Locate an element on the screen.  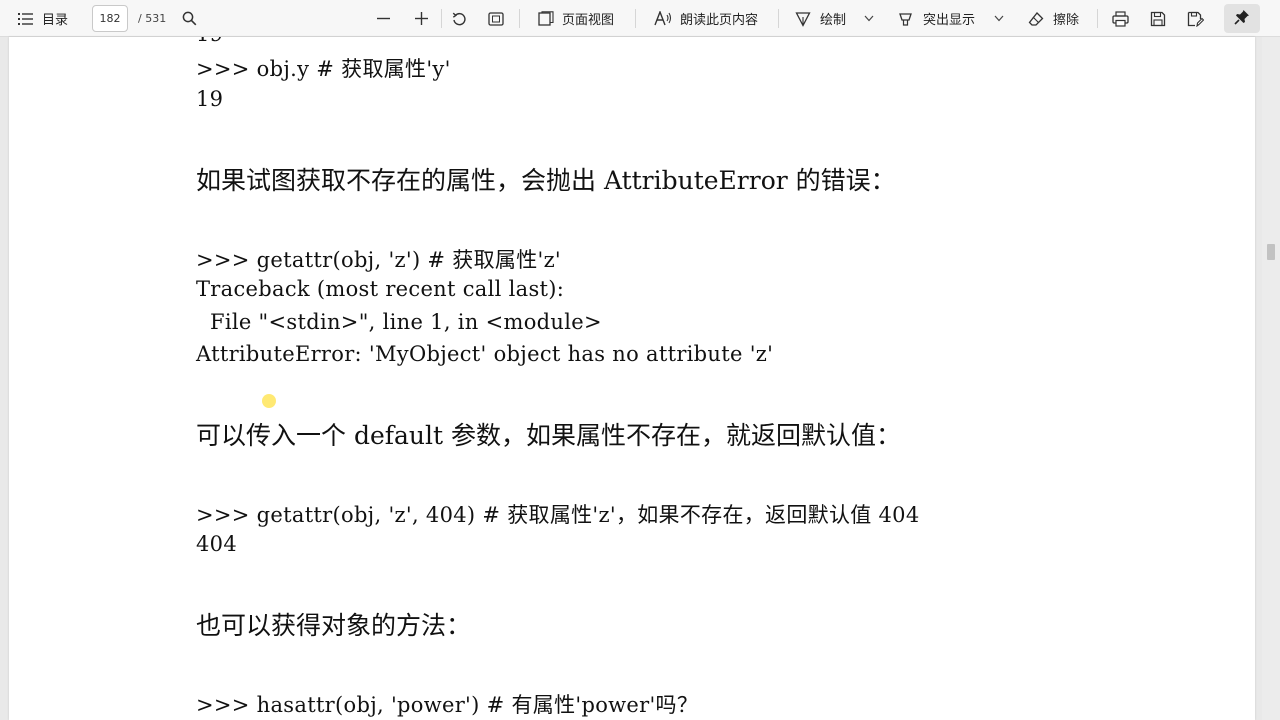
page-total: / 531 is located at coordinates (152, 18).